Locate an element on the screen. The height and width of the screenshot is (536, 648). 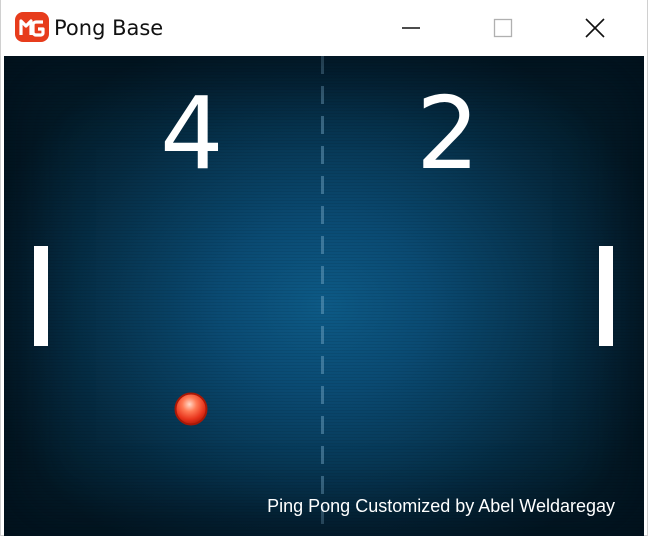
close-button is located at coordinates (595, 28).